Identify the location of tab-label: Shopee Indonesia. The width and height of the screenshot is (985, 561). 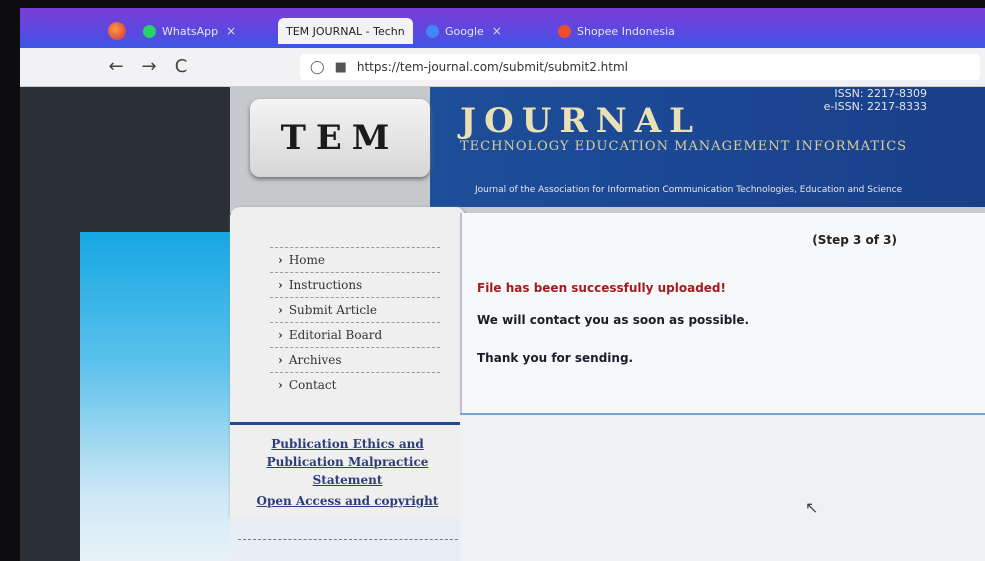
(626, 31).